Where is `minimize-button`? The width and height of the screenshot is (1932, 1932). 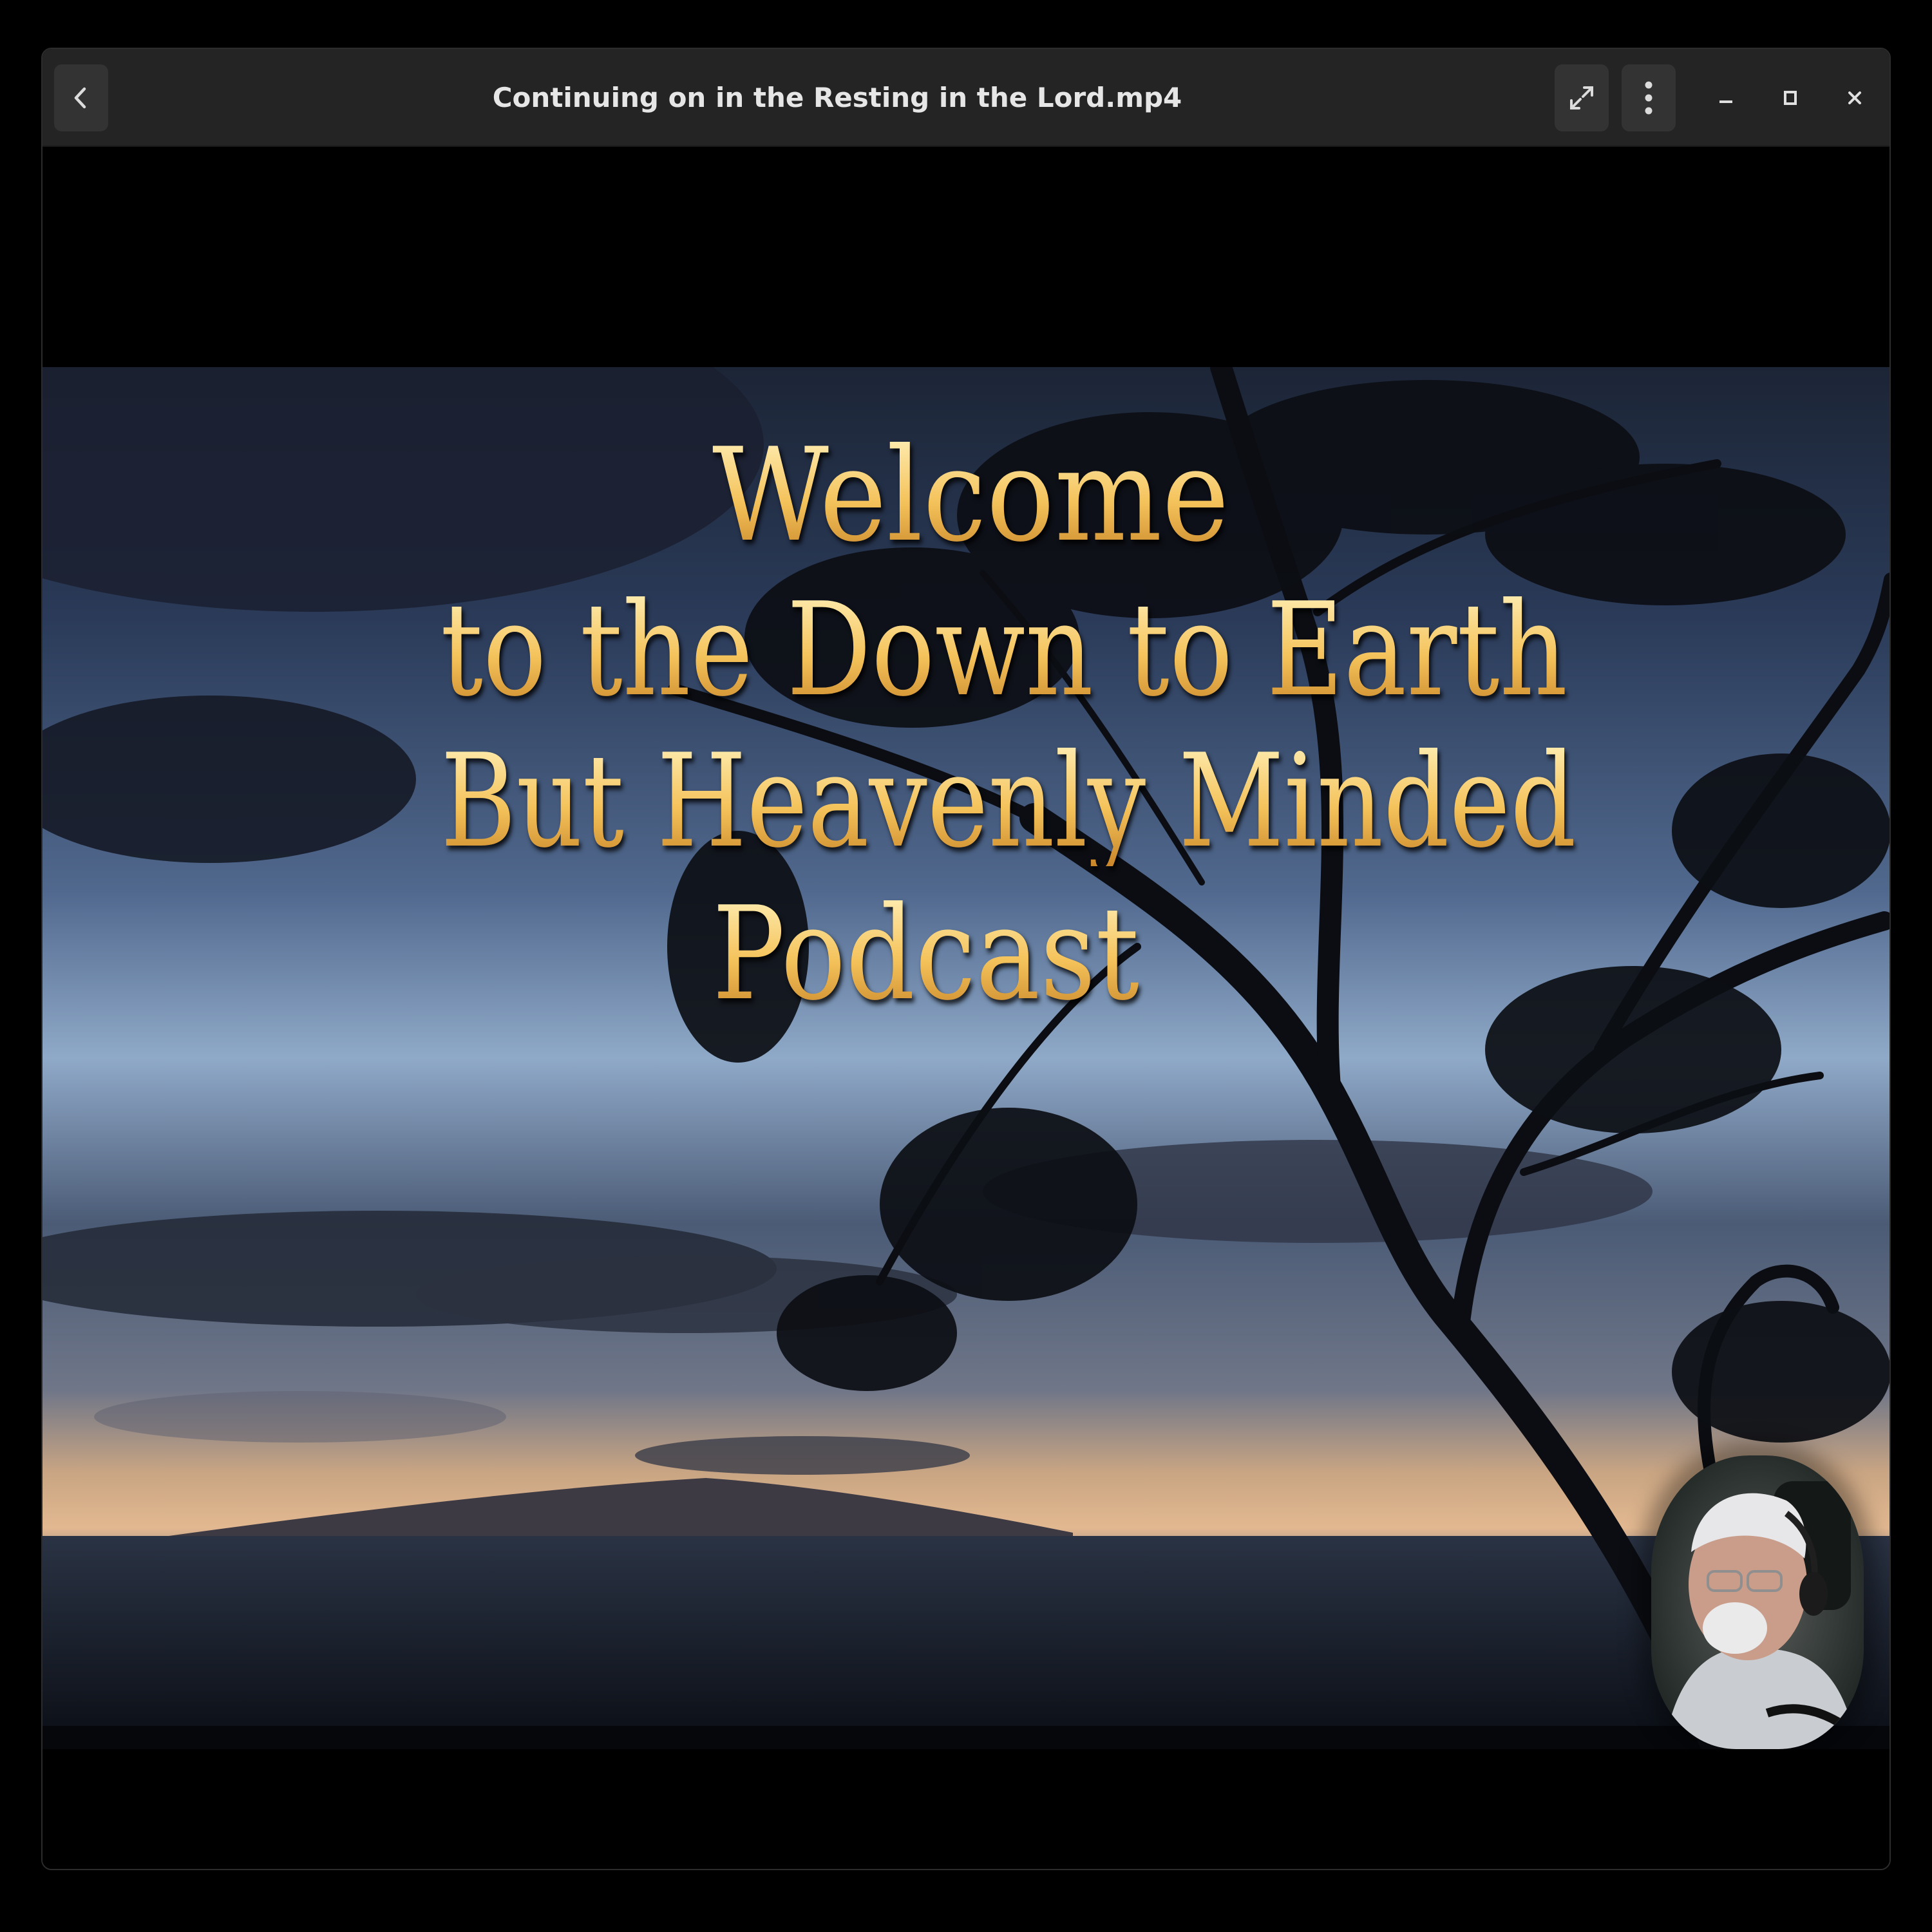
minimize-button is located at coordinates (1726, 98).